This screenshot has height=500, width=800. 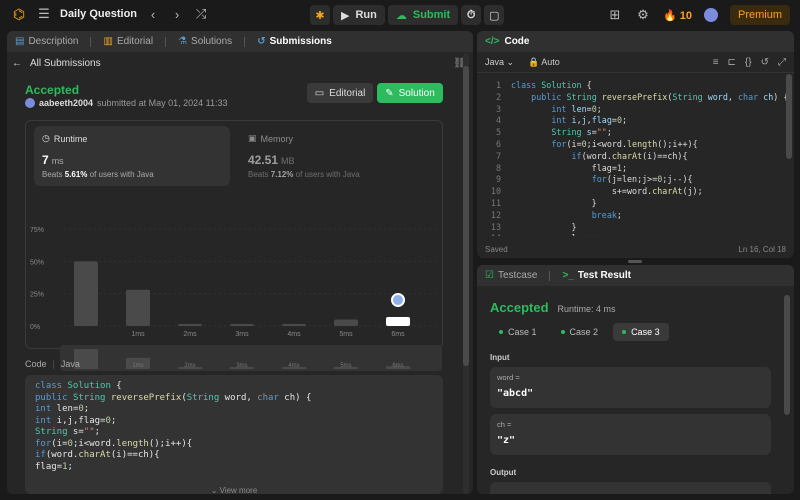 I want to click on case-tab-3: Case 3, so click(x=641, y=332).